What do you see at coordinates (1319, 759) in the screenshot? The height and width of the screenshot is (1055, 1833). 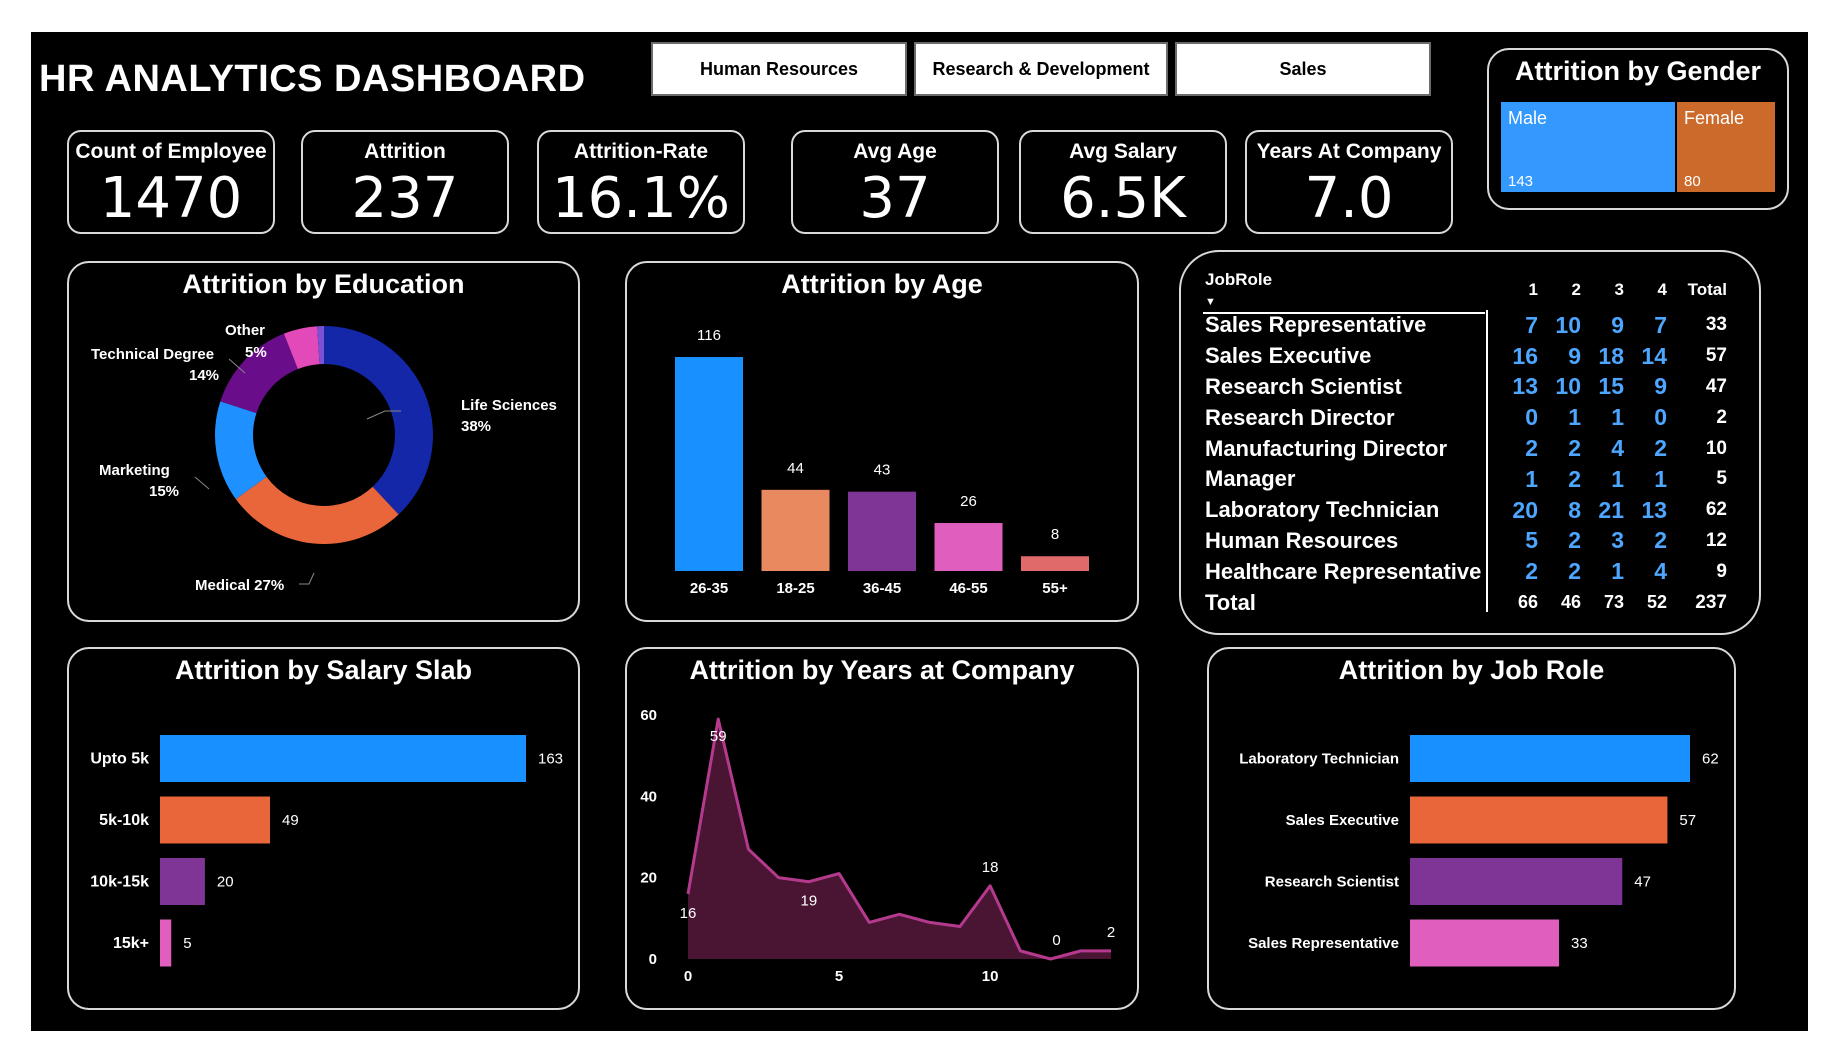 I see `jobrole-category-label: Laboratory Technician` at bounding box center [1319, 759].